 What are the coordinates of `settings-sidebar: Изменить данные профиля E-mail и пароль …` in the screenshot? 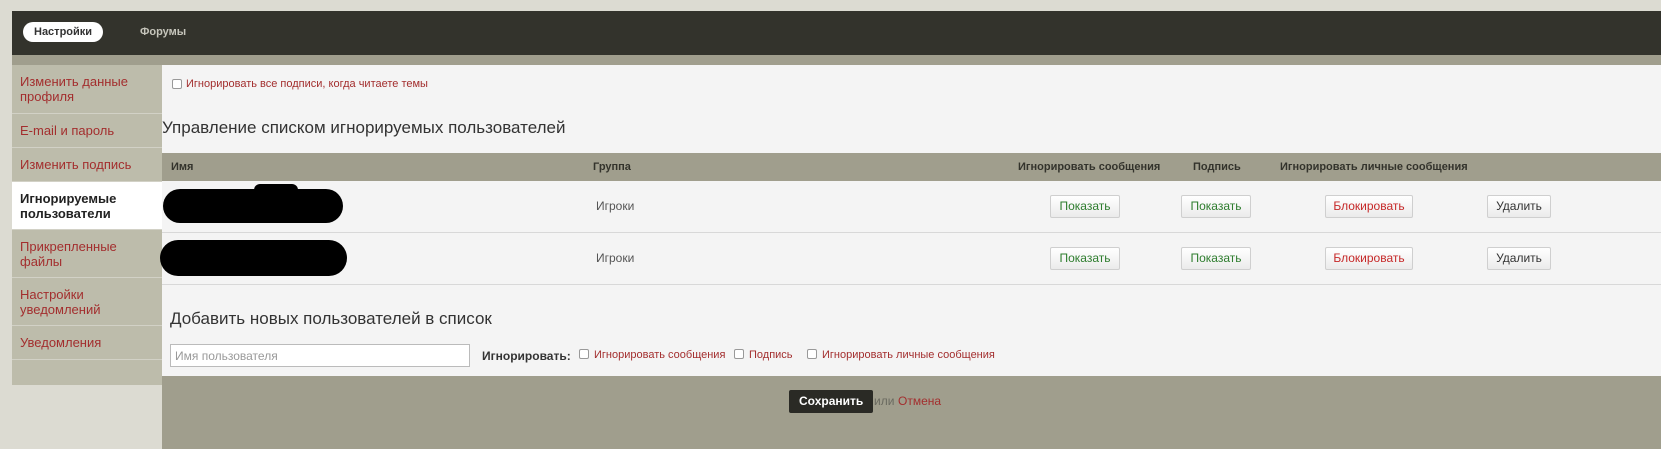 It's located at (87, 225).